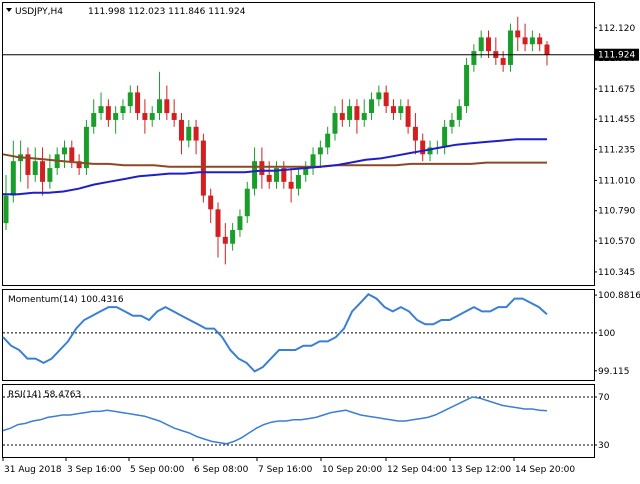  I want to click on time-axis-label: 12 Sep 04:00, so click(417, 470).